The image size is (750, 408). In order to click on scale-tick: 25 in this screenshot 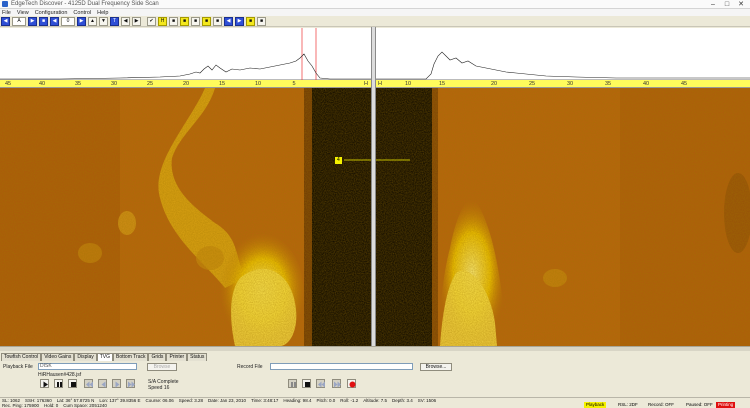, I will do `click(150, 84)`.